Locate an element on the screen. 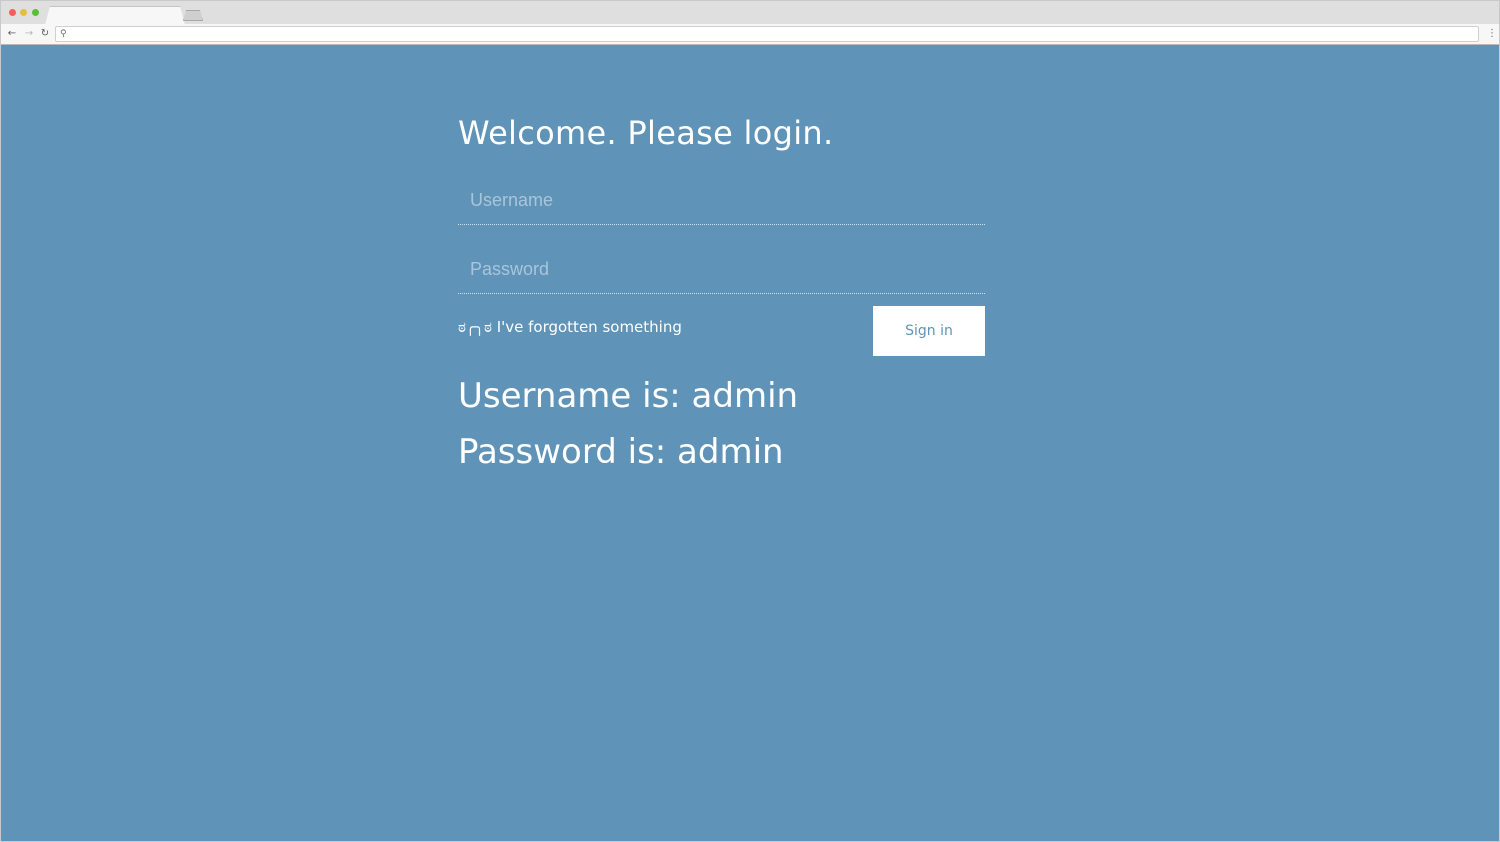  browser-toolbar: ← → ↻ ⚲ ⋮ is located at coordinates (750, 34).